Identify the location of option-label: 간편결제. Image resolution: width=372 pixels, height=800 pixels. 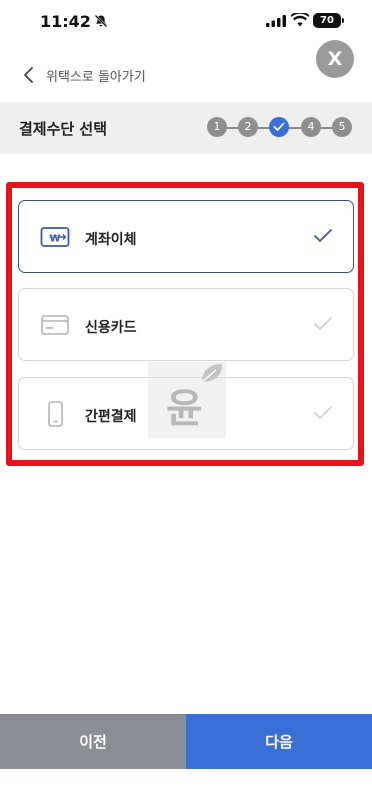
(111, 417).